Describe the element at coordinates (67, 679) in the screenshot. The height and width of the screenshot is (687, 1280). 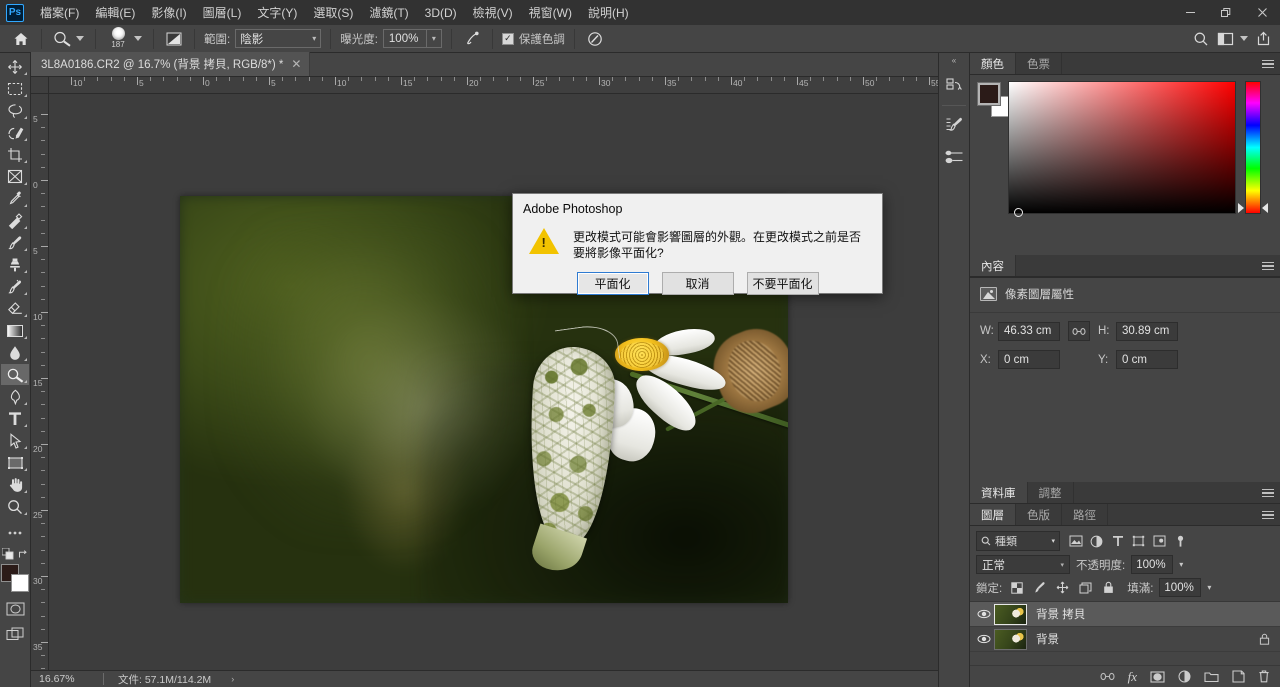
I see `zoom-level: 16.67%` at that location.